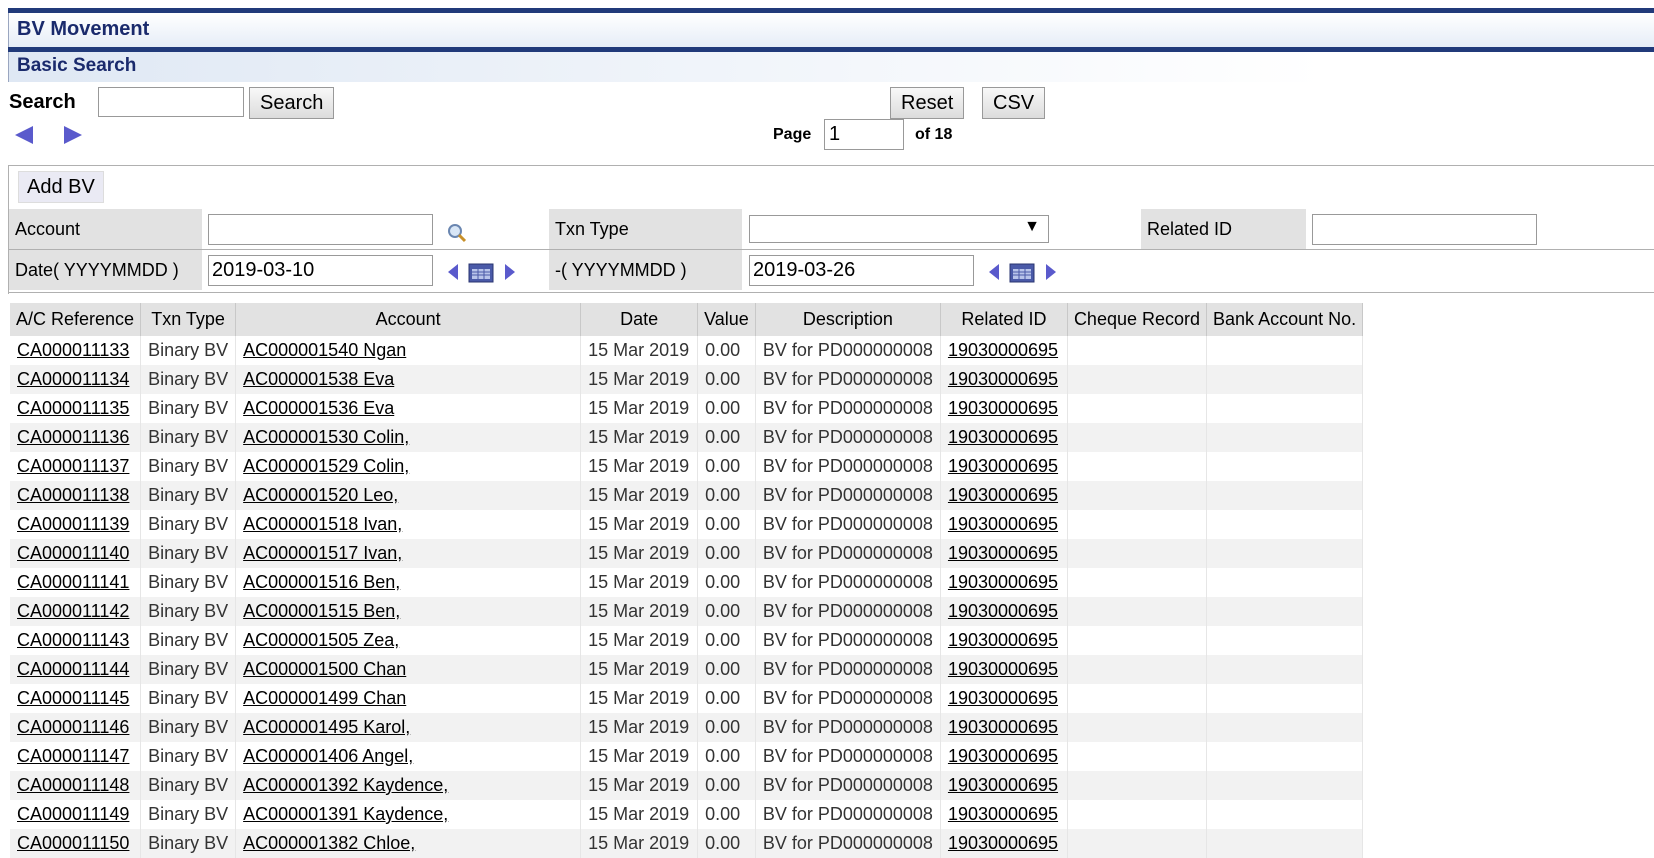 Image resolution: width=1654 pixels, height=858 pixels. I want to click on col-header-related-id: Related ID, so click(1004, 319).